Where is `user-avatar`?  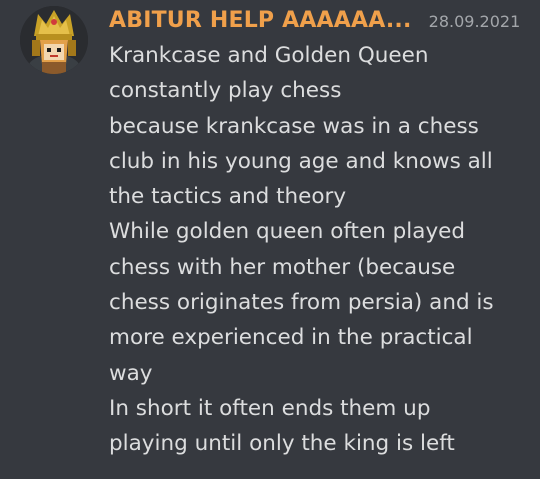
user-avatar is located at coordinates (54, 40).